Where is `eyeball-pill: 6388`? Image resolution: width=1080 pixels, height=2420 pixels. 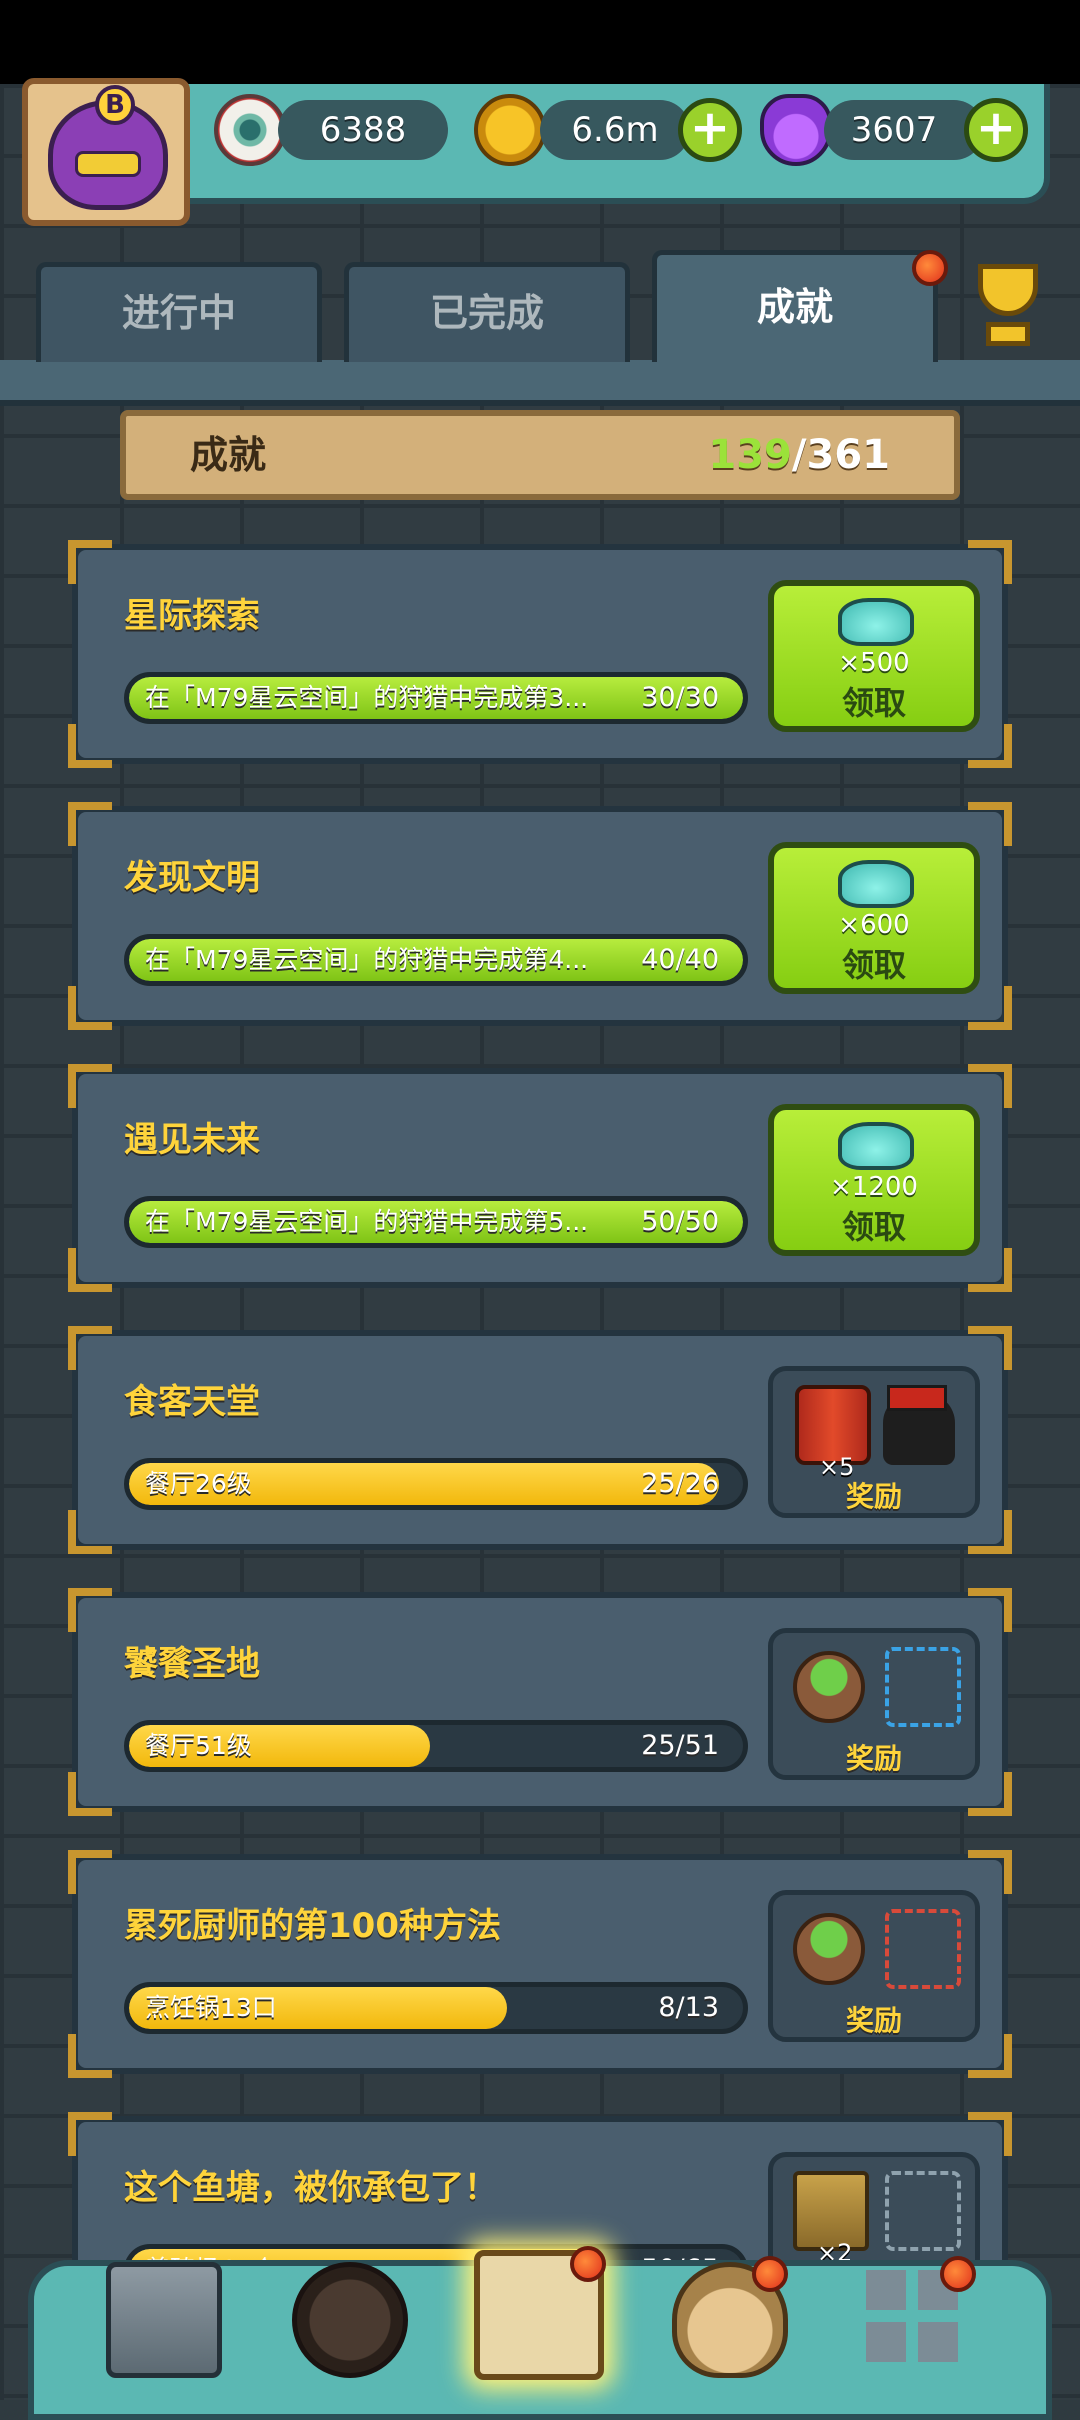 eyeball-pill: 6388 is located at coordinates (363, 130).